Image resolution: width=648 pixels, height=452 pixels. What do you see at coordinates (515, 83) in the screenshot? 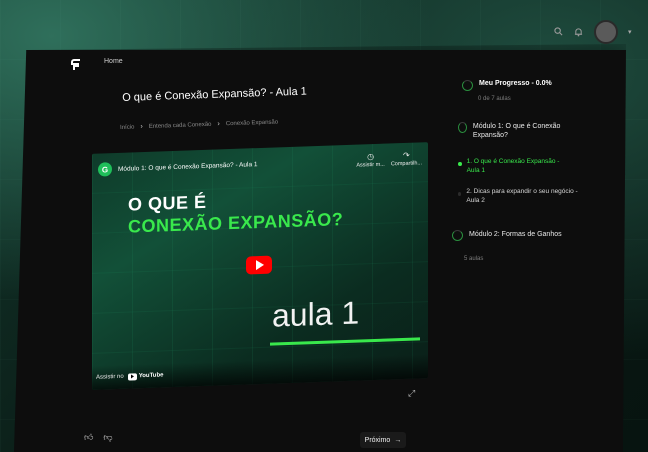
I see `progress-title: Meu Progresso - 0.0%` at bounding box center [515, 83].